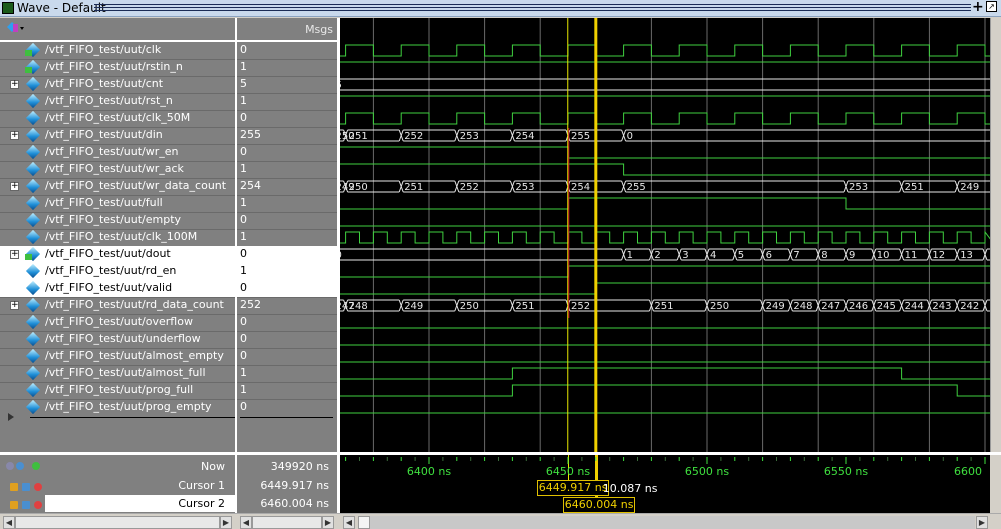 The image size is (1001, 529). I want to click on signal-diamond-icon, so click(33, 390).